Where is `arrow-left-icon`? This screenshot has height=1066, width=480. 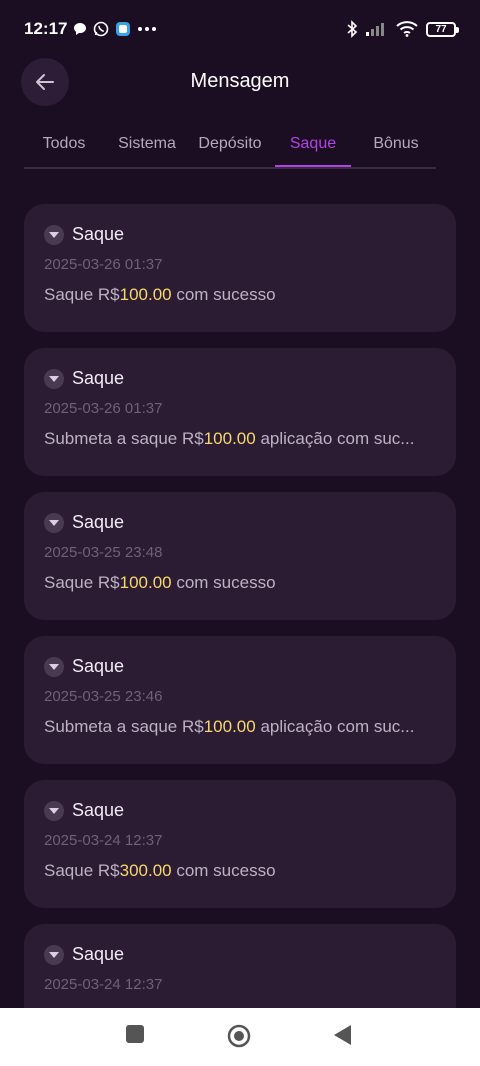
arrow-left-icon is located at coordinates (45, 82).